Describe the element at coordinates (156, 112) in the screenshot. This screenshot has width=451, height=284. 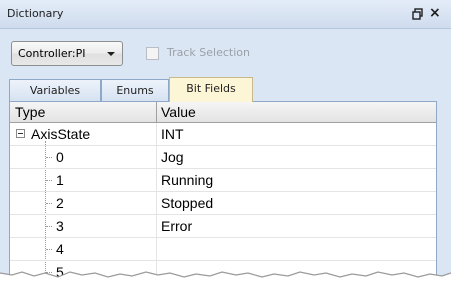
I see `column-divider` at that location.